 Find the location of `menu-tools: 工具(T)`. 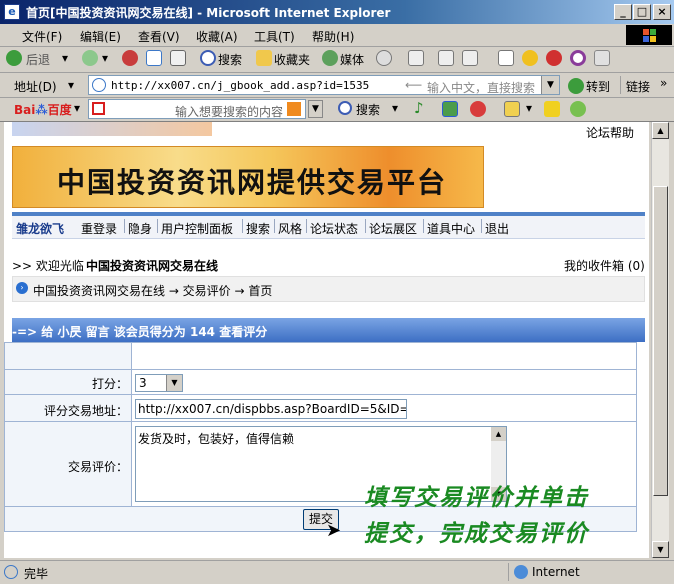

menu-tools: 工具(T) is located at coordinates (274, 36).